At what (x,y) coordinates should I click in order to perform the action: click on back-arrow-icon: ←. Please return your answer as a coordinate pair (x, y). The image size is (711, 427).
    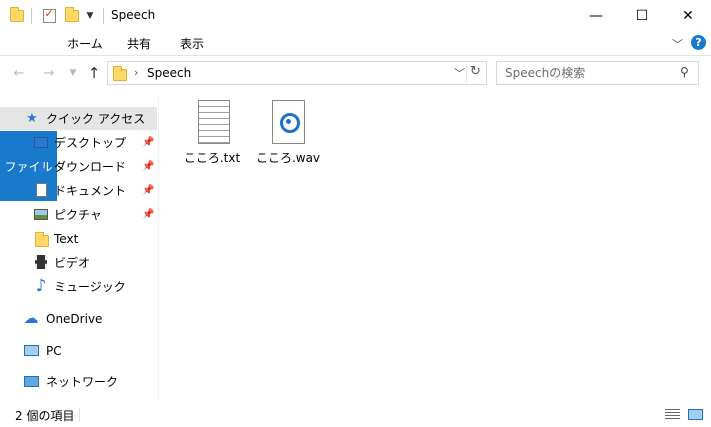
    Looking at the image, I should click on (19, 73).